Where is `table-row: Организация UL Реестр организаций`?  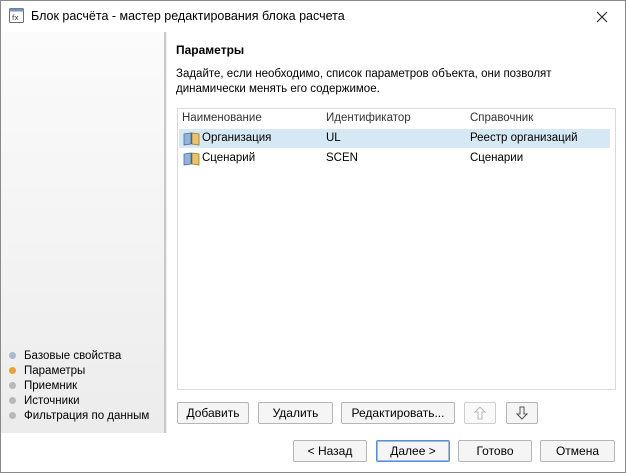 table-row: Организация UL Реестр организаций is located at coordinates (394, 138).